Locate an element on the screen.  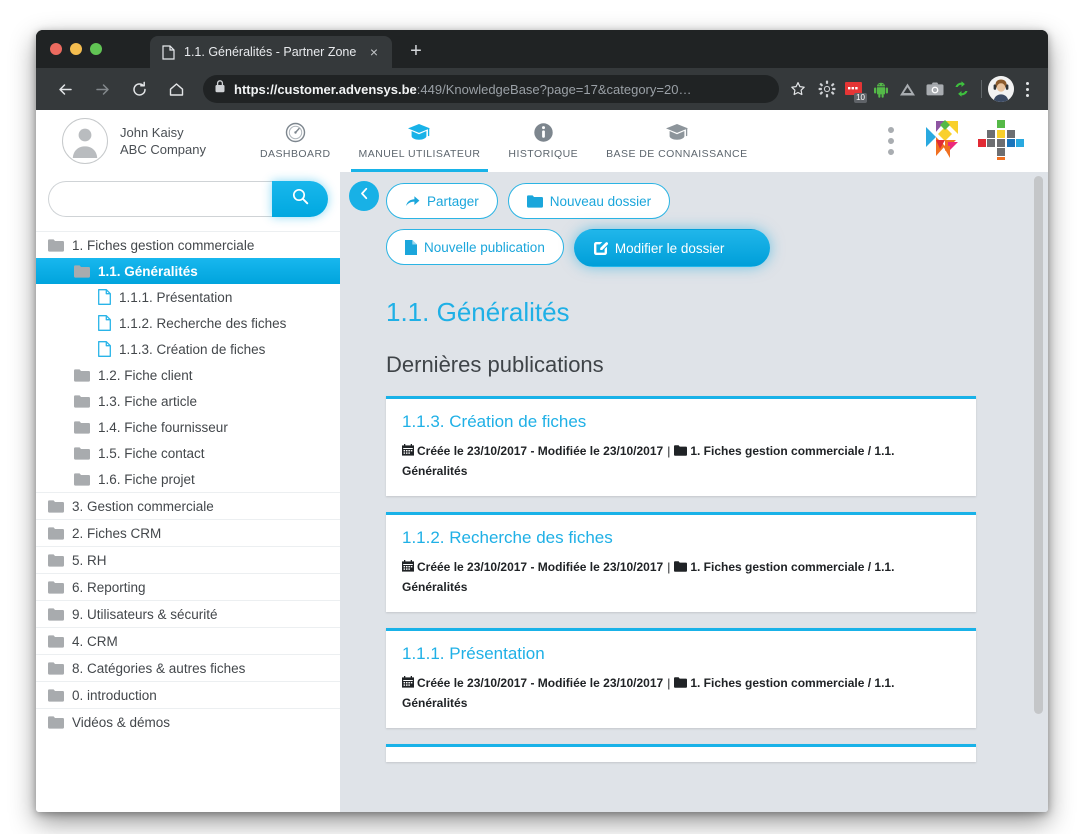
search-button is located at coordinates (300, 199).